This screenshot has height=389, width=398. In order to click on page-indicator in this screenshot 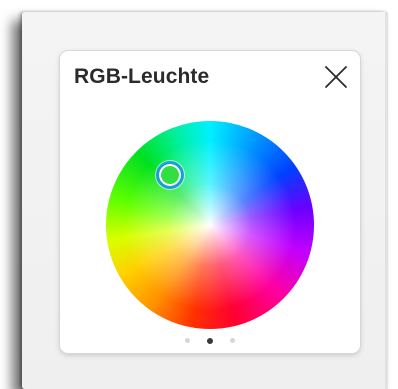, I will do `click(210, 340)`.